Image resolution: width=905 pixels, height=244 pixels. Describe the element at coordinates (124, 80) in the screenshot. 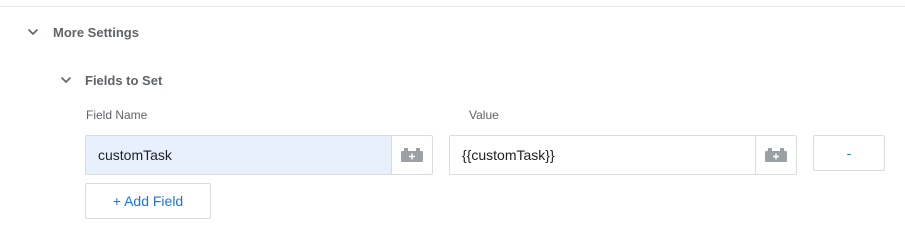

I see `fields-to-set-title: Fields to Set` at that location.